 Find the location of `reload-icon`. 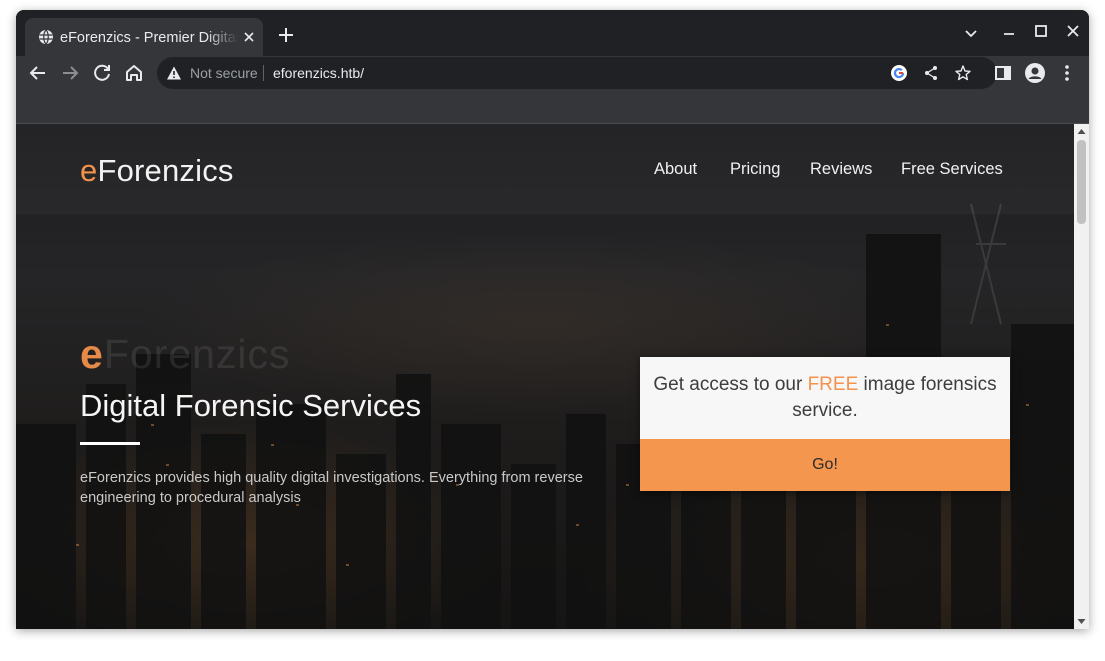

reload-icon is located at coordinates (102, 73).